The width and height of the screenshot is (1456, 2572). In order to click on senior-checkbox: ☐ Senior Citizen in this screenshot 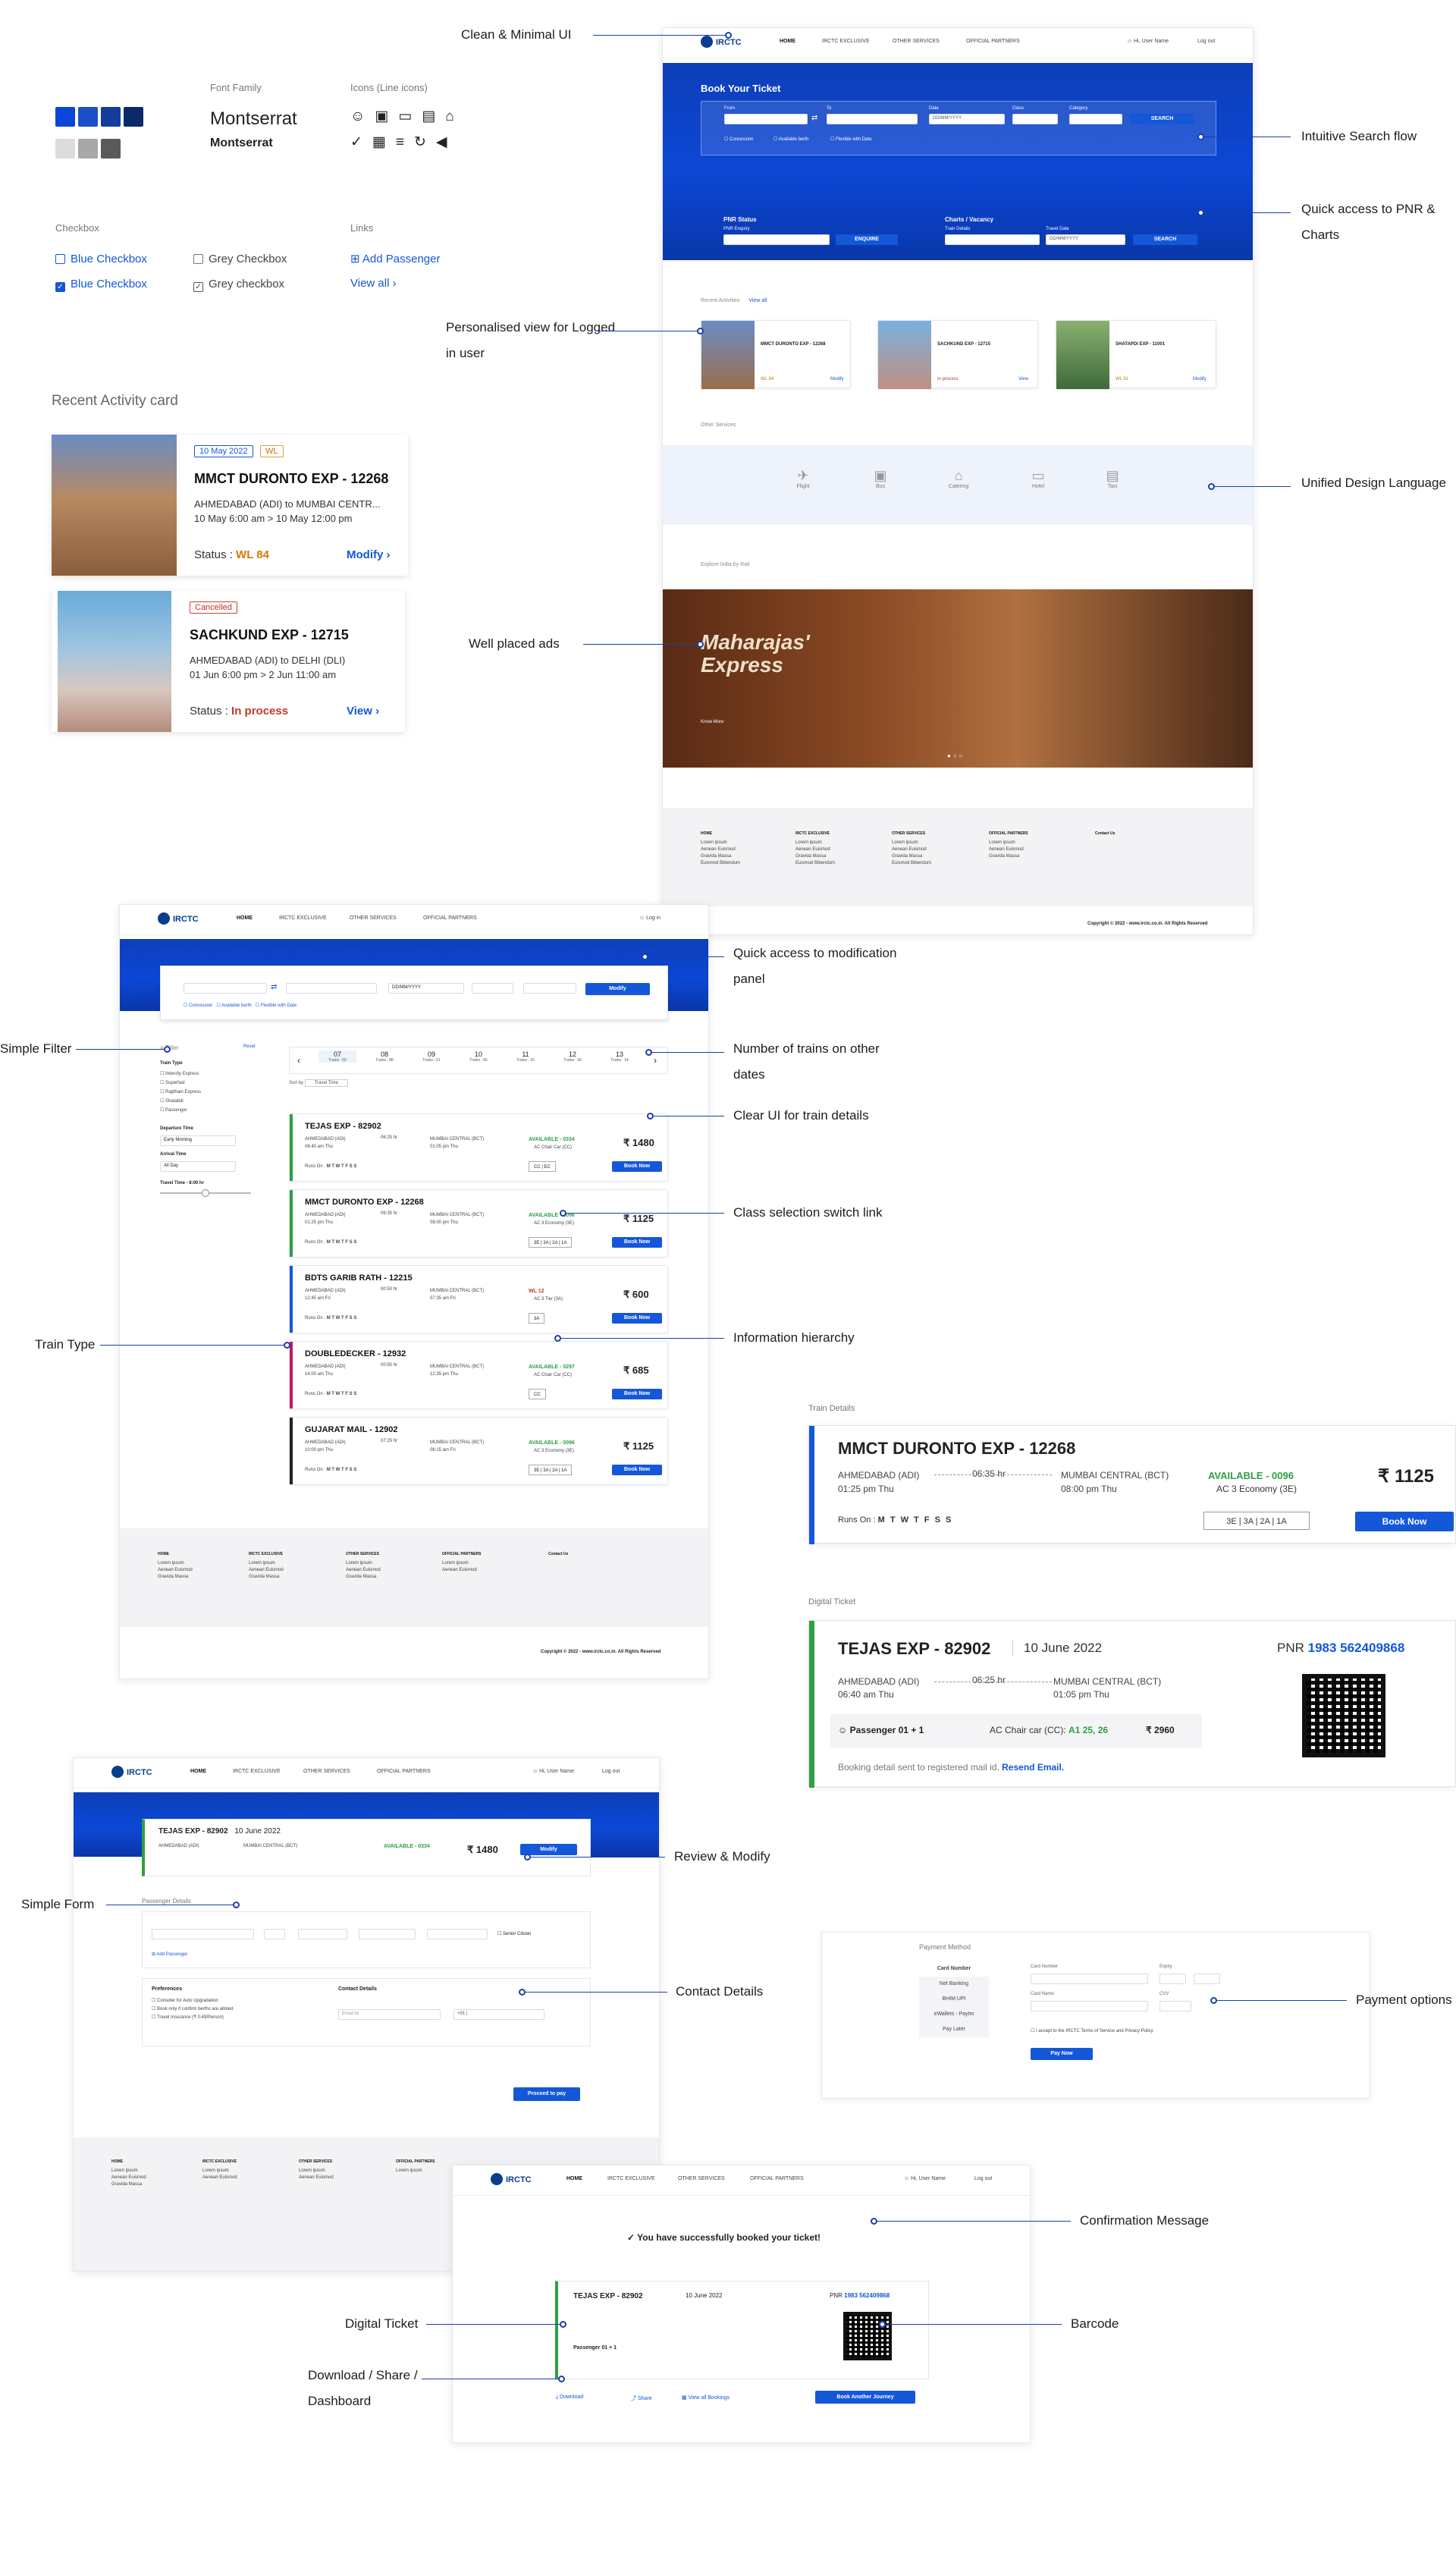, I will do `click(514, 1933)`.